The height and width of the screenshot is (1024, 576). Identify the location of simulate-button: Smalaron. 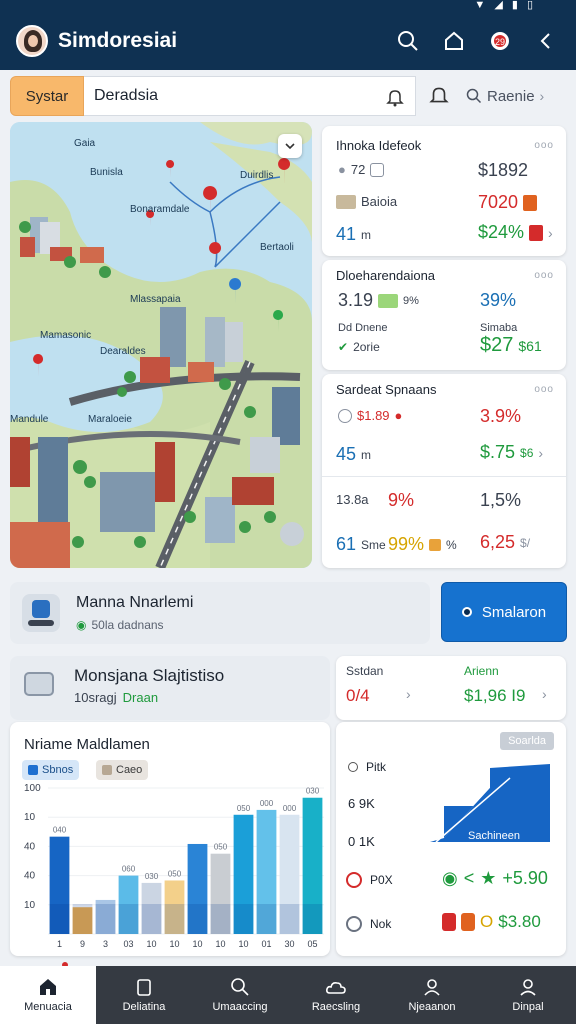
(504, 612).